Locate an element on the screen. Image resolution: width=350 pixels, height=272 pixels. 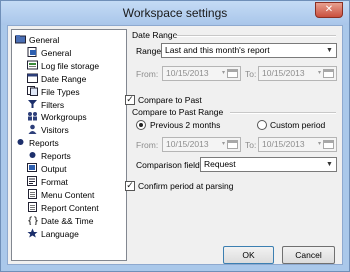
compare-from-date-picker: 10/15/2013 ▾ is located at coordinates (201, 144).